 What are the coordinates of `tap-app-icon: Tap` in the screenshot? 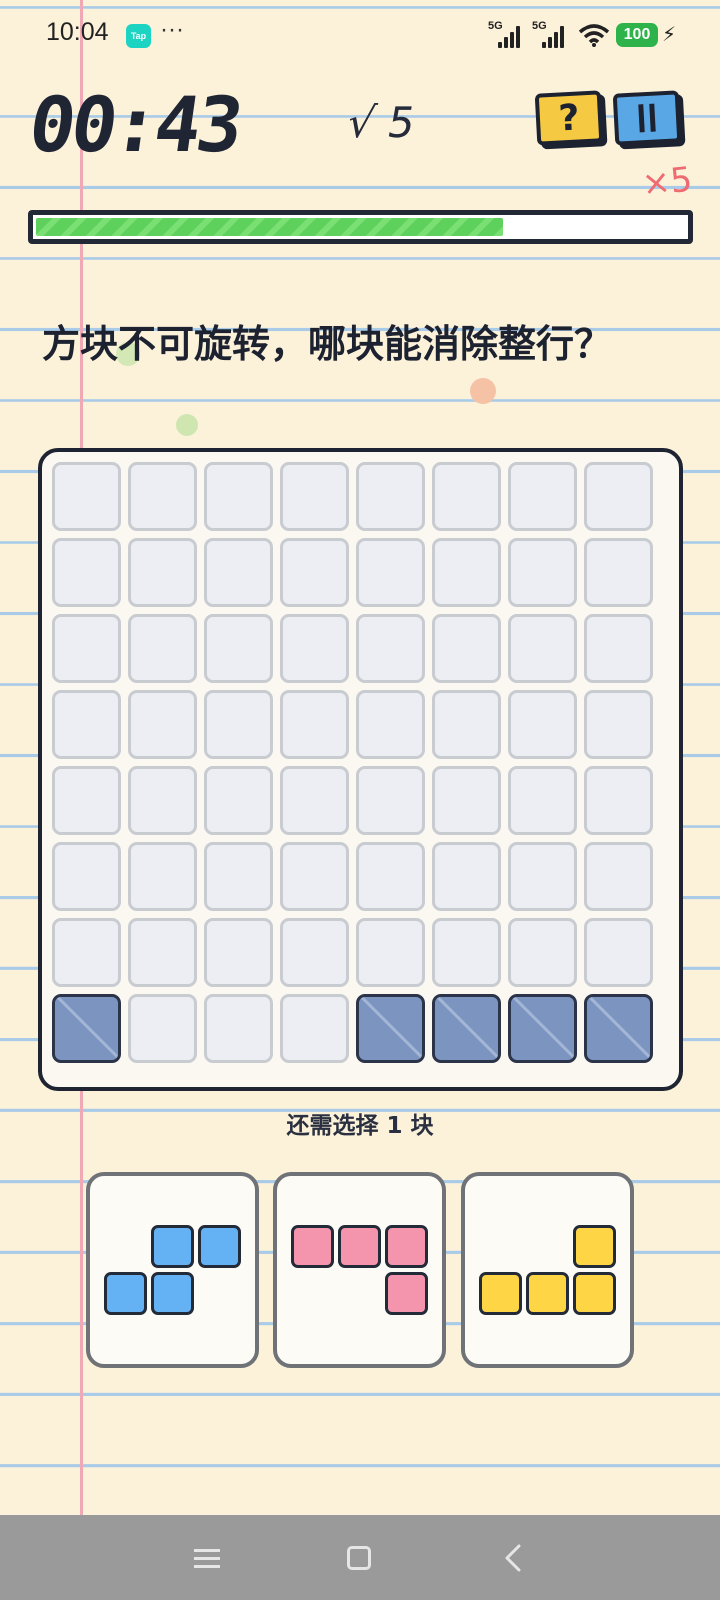 It's located at (138, 36).